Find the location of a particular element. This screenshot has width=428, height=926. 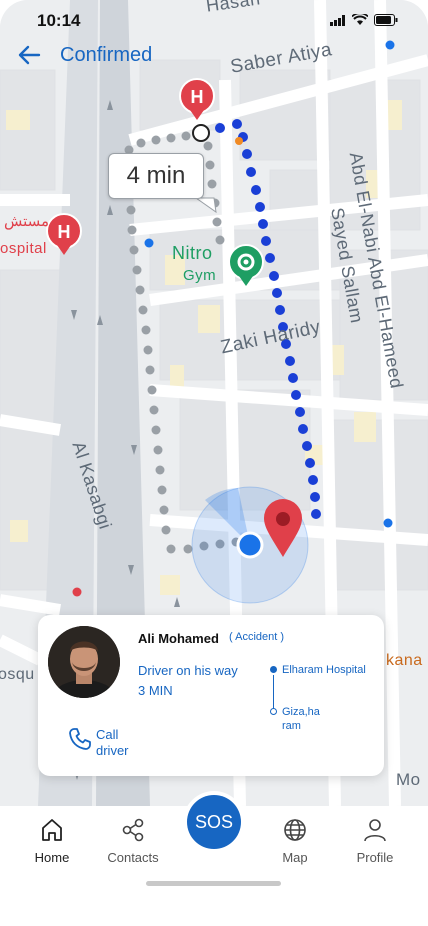

map-edge-label-left: osqu is located at coordinates (17, 674).